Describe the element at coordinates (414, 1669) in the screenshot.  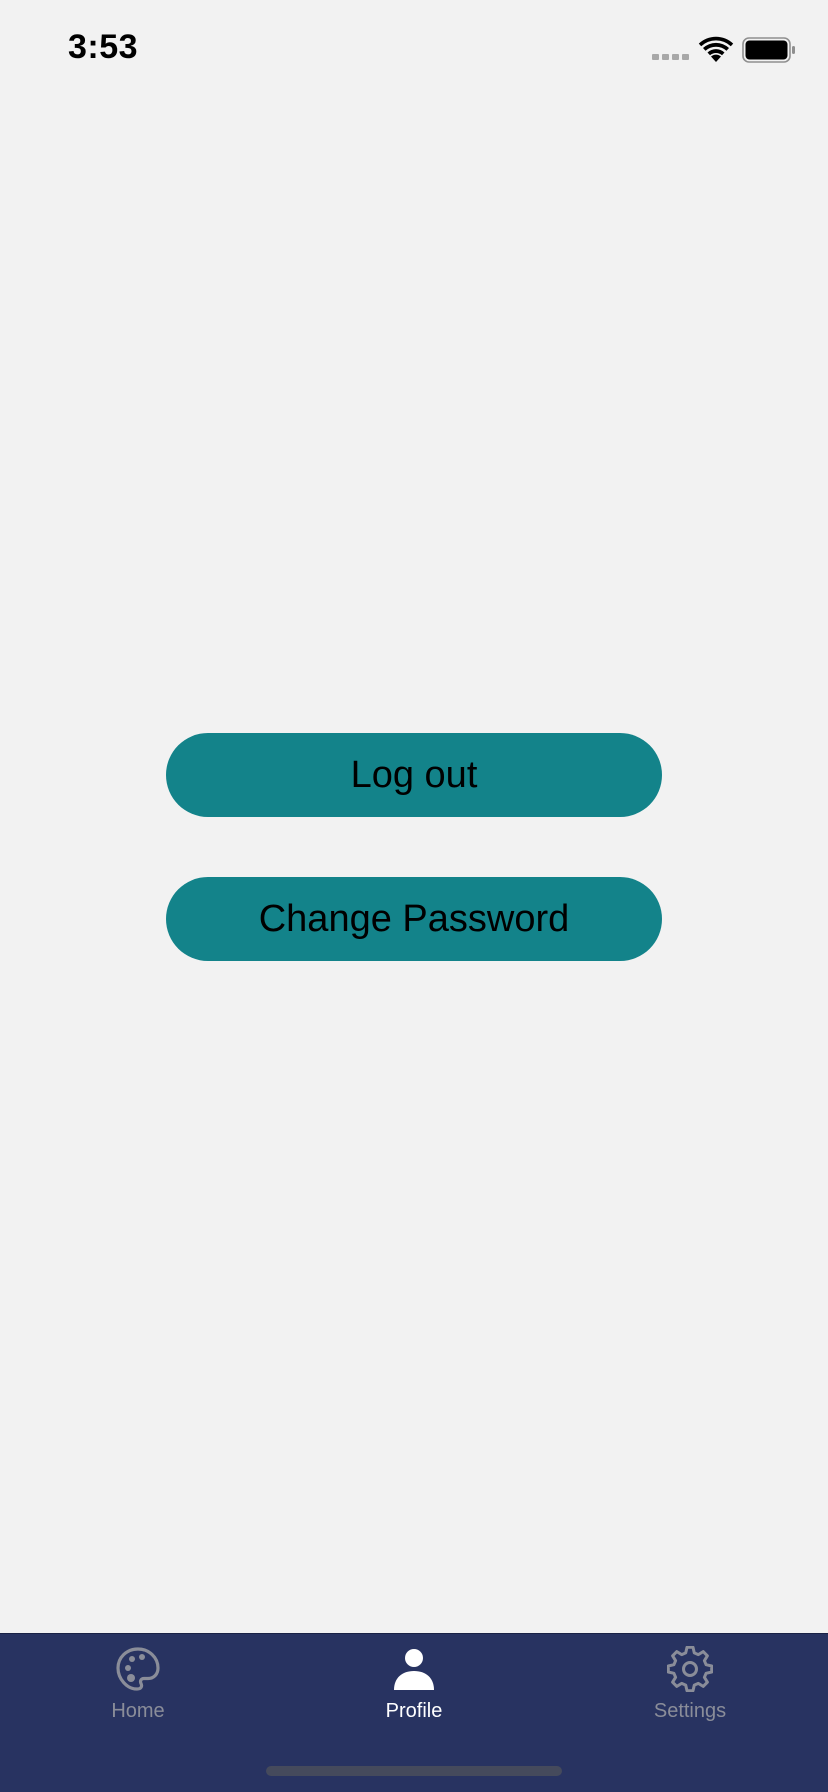
I see `person-icon` at that location.